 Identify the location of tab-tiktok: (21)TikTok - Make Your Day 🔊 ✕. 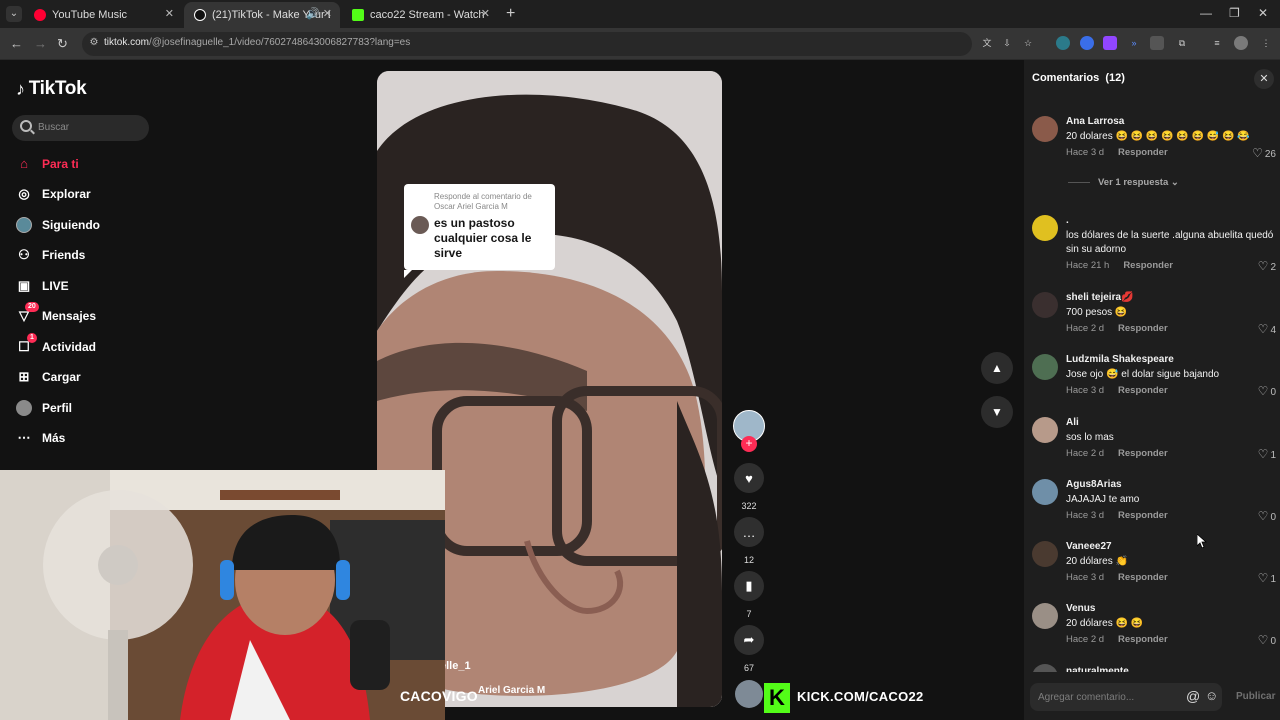
(262, 15).